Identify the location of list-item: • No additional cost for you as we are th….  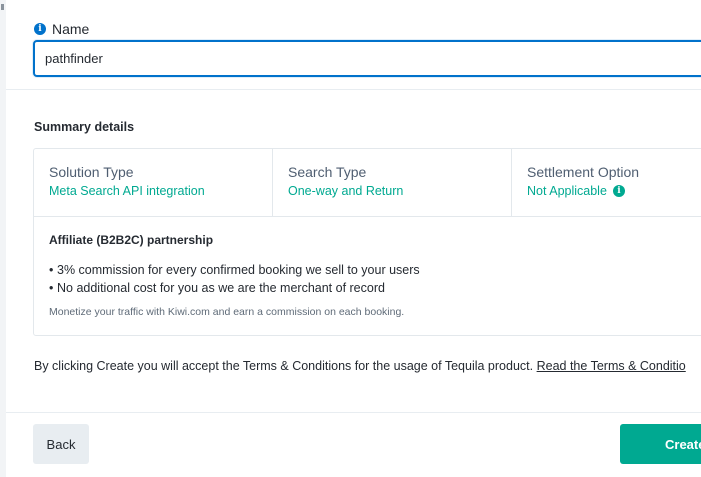
(234, 288).